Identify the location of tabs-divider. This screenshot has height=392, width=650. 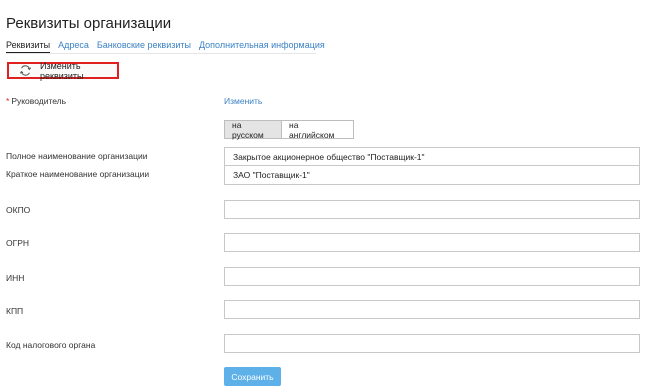
(161, 53).